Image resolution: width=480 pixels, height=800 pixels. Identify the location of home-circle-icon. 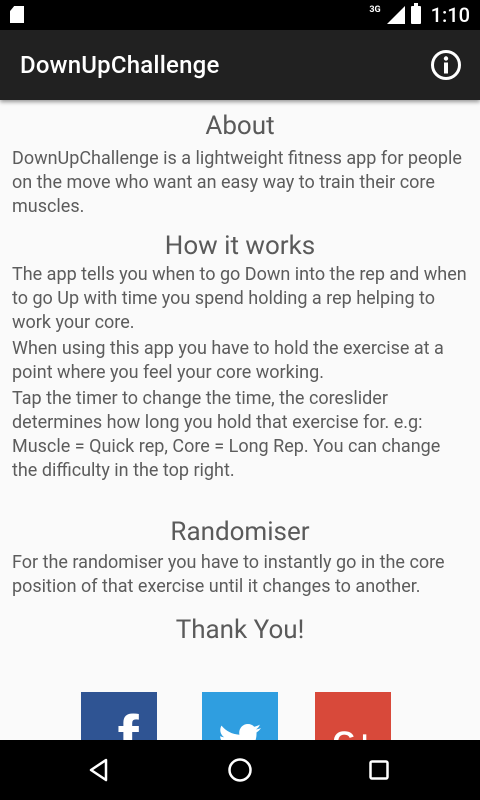
(240, 770).